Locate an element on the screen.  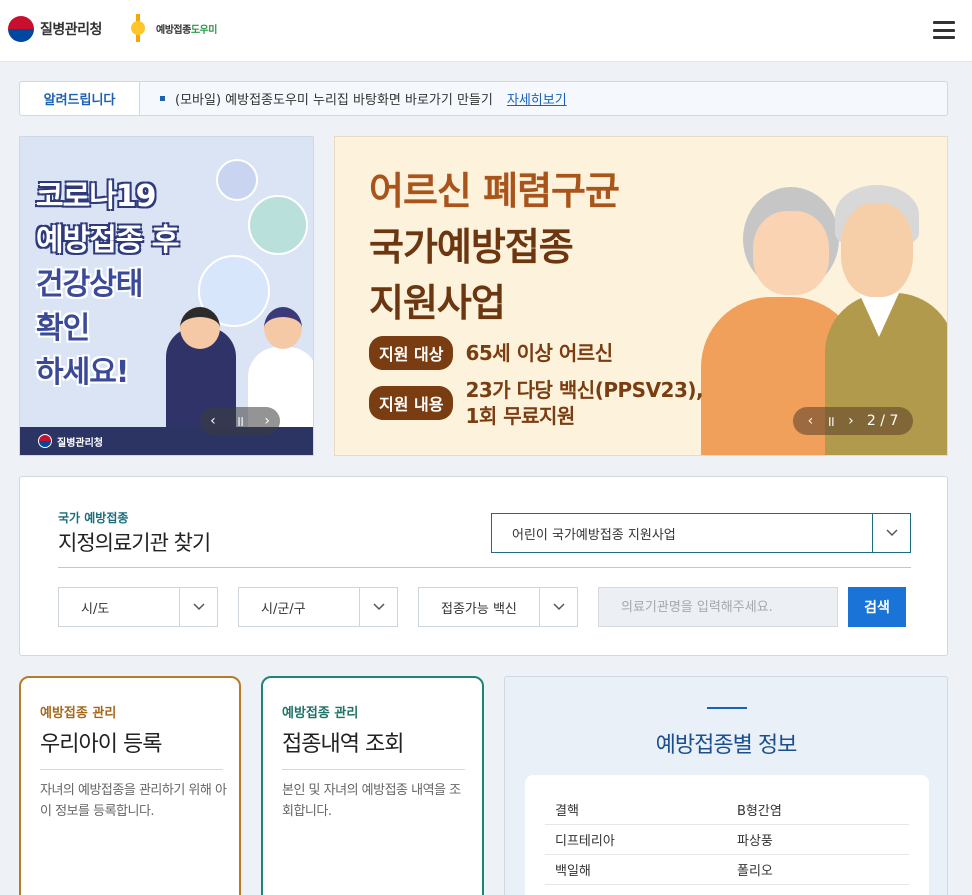
vaccine-link: 백일해 is located at coordinates (636, 869).